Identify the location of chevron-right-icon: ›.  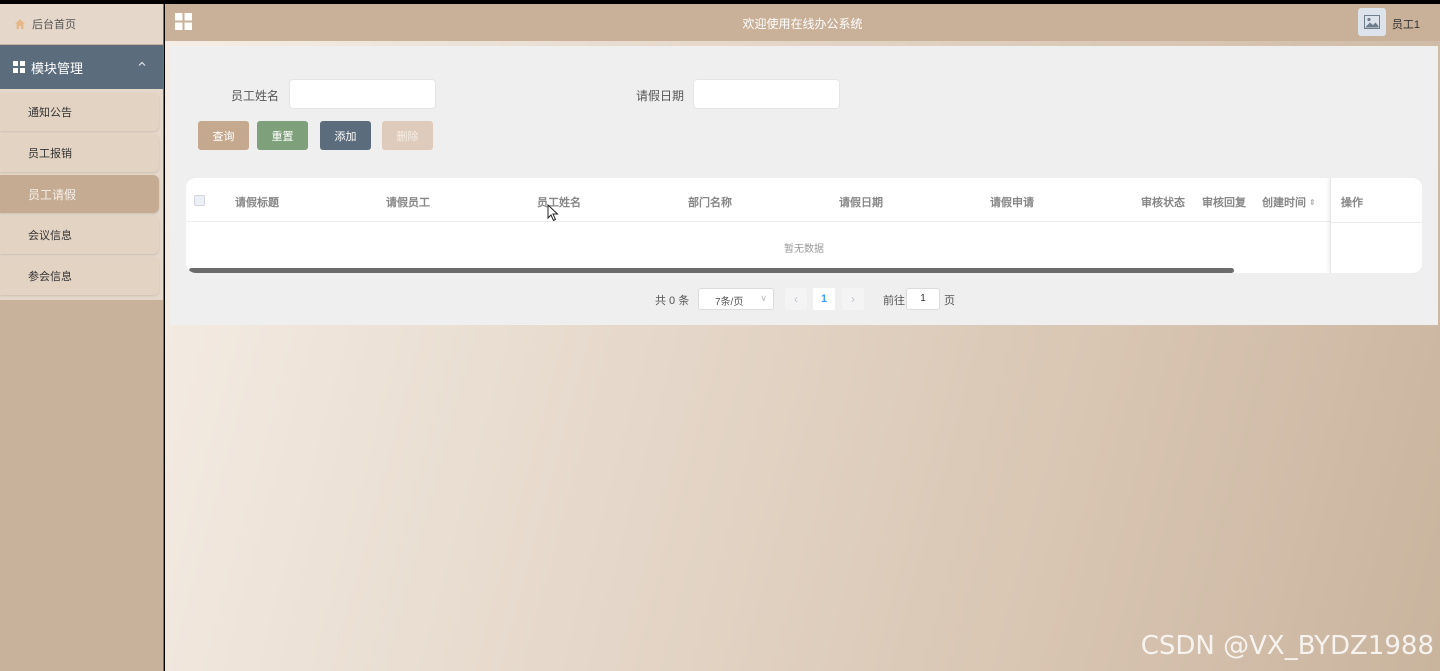
(853, 299).